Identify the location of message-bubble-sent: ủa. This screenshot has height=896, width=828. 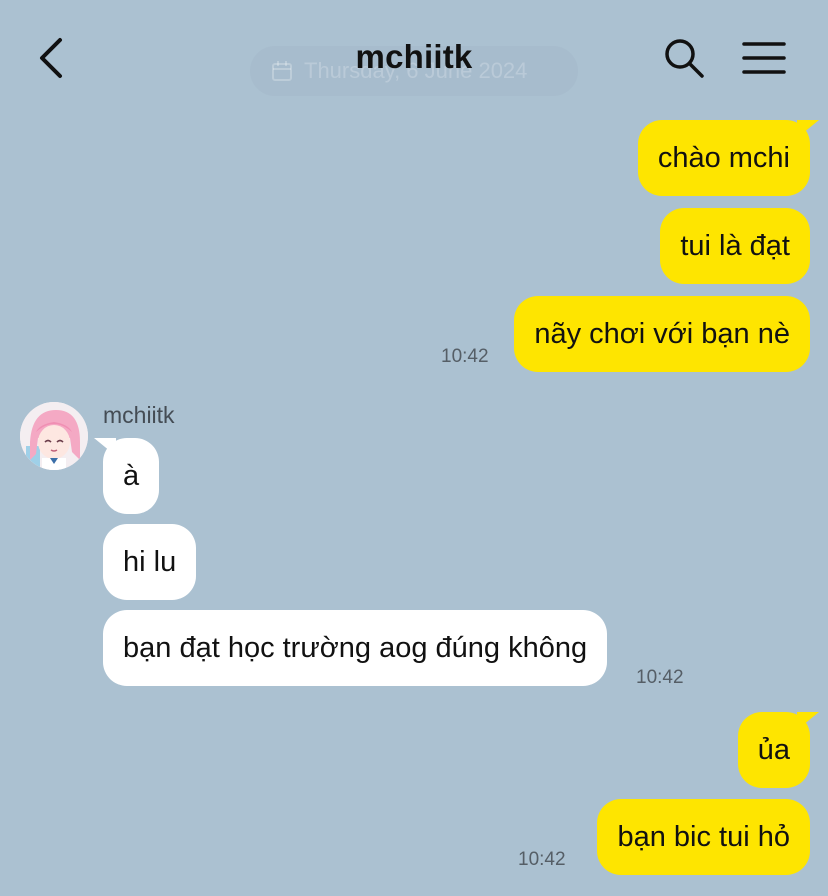
(778, 750).